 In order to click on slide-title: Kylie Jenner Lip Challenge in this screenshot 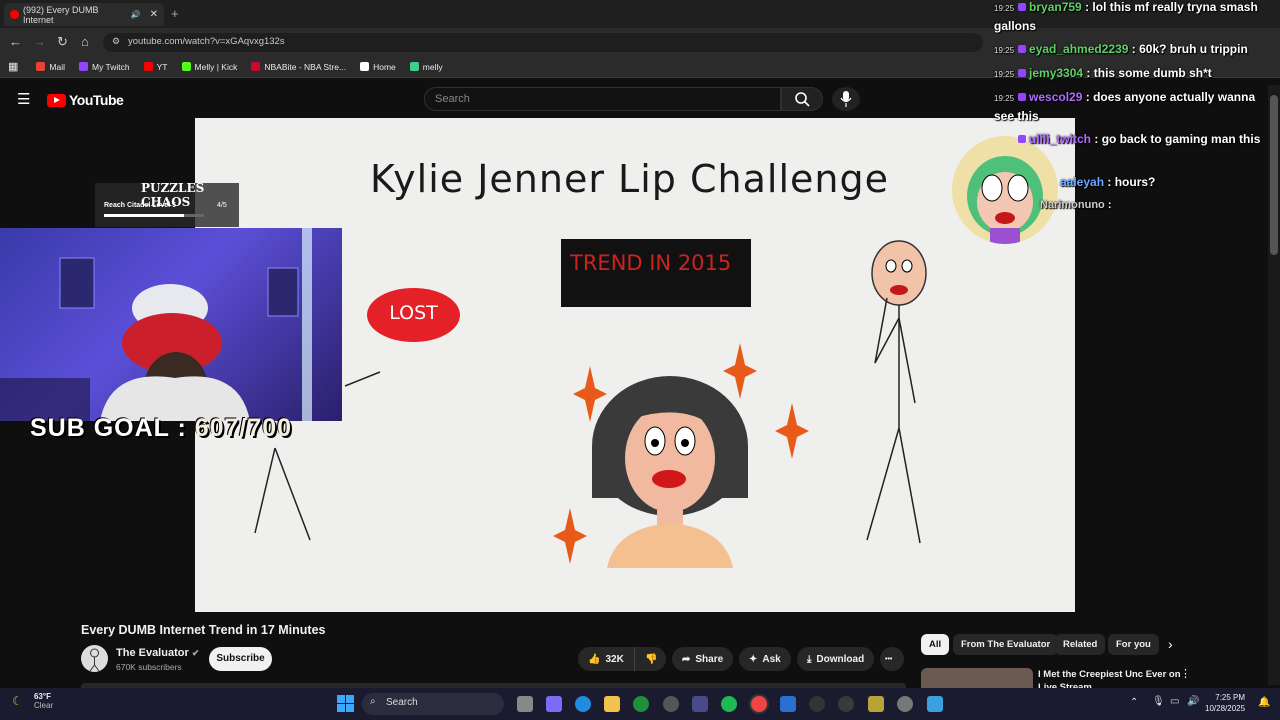, I will do `click(629, 179)`.